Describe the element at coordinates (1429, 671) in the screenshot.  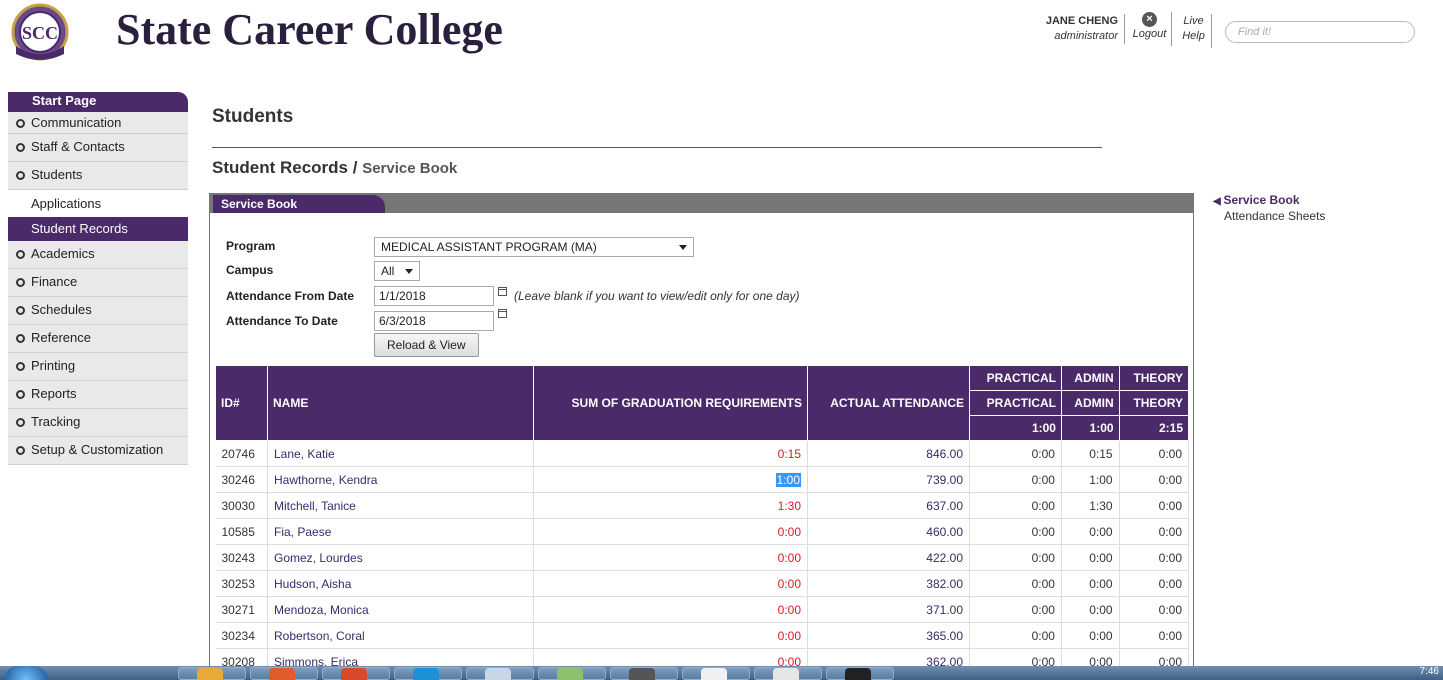
I see `taskbar-clock: 7:46` at that location.